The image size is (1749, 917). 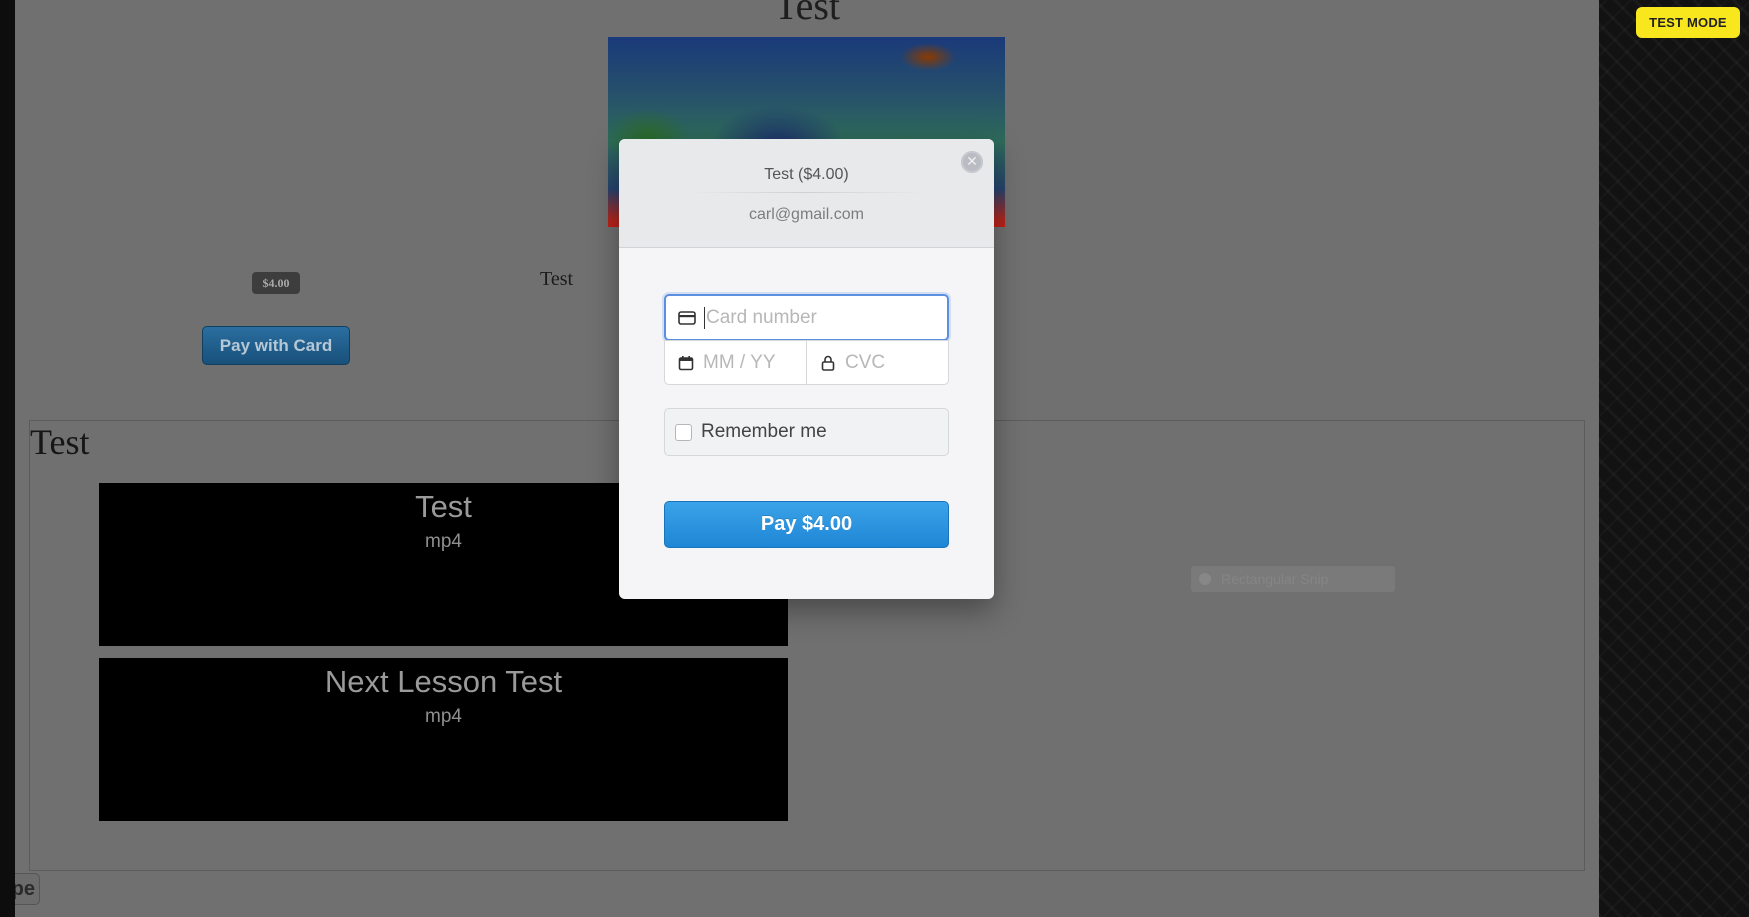 What do you see at coordinates (1275, 579) in the screenshot?
I see `snip-label: Rectangular Snip` at bounding box center [1275, 579].